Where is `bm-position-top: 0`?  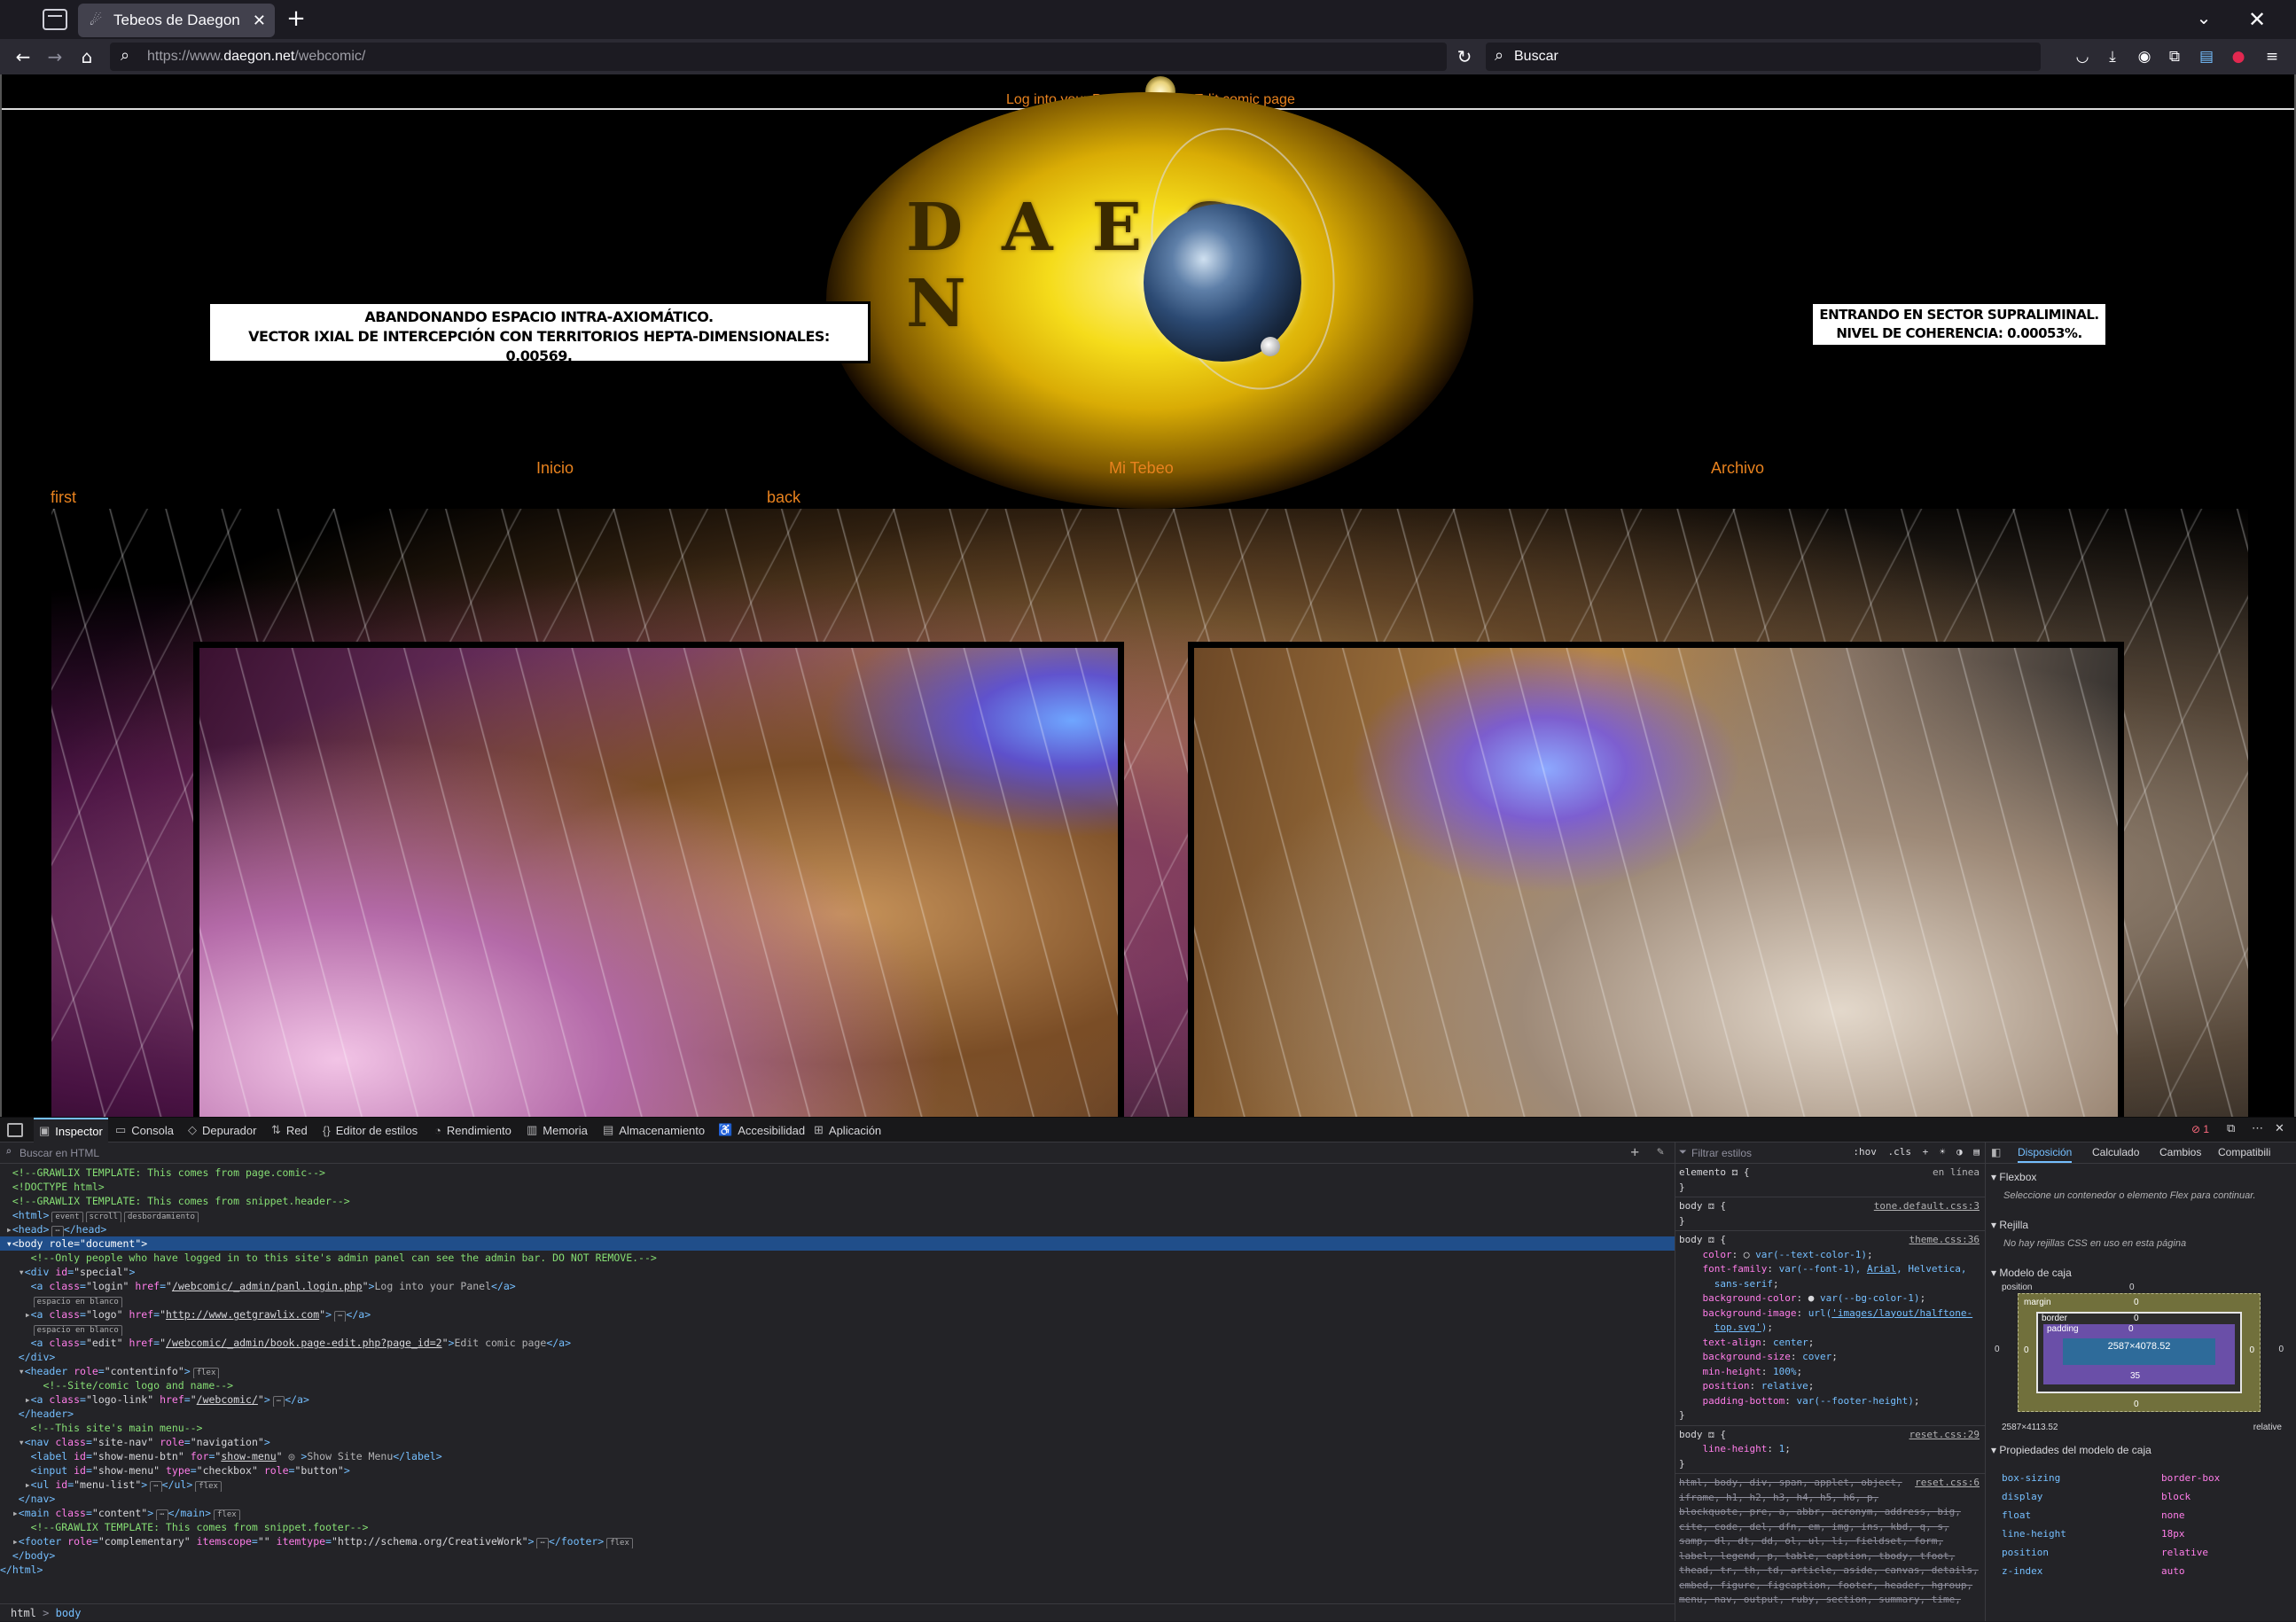 bm-position-top: 0 is located at coordinates (2132, 1287).